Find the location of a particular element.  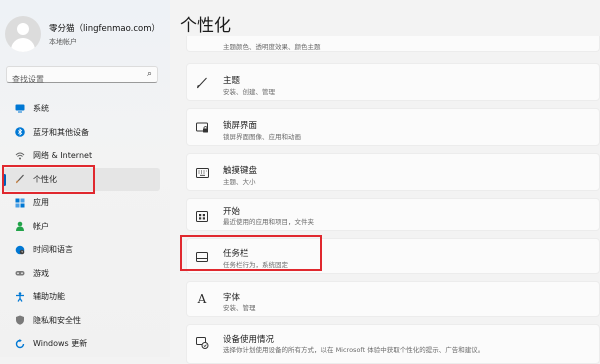

card-title: 锁屏界面 is located at coordinates (240, 126).